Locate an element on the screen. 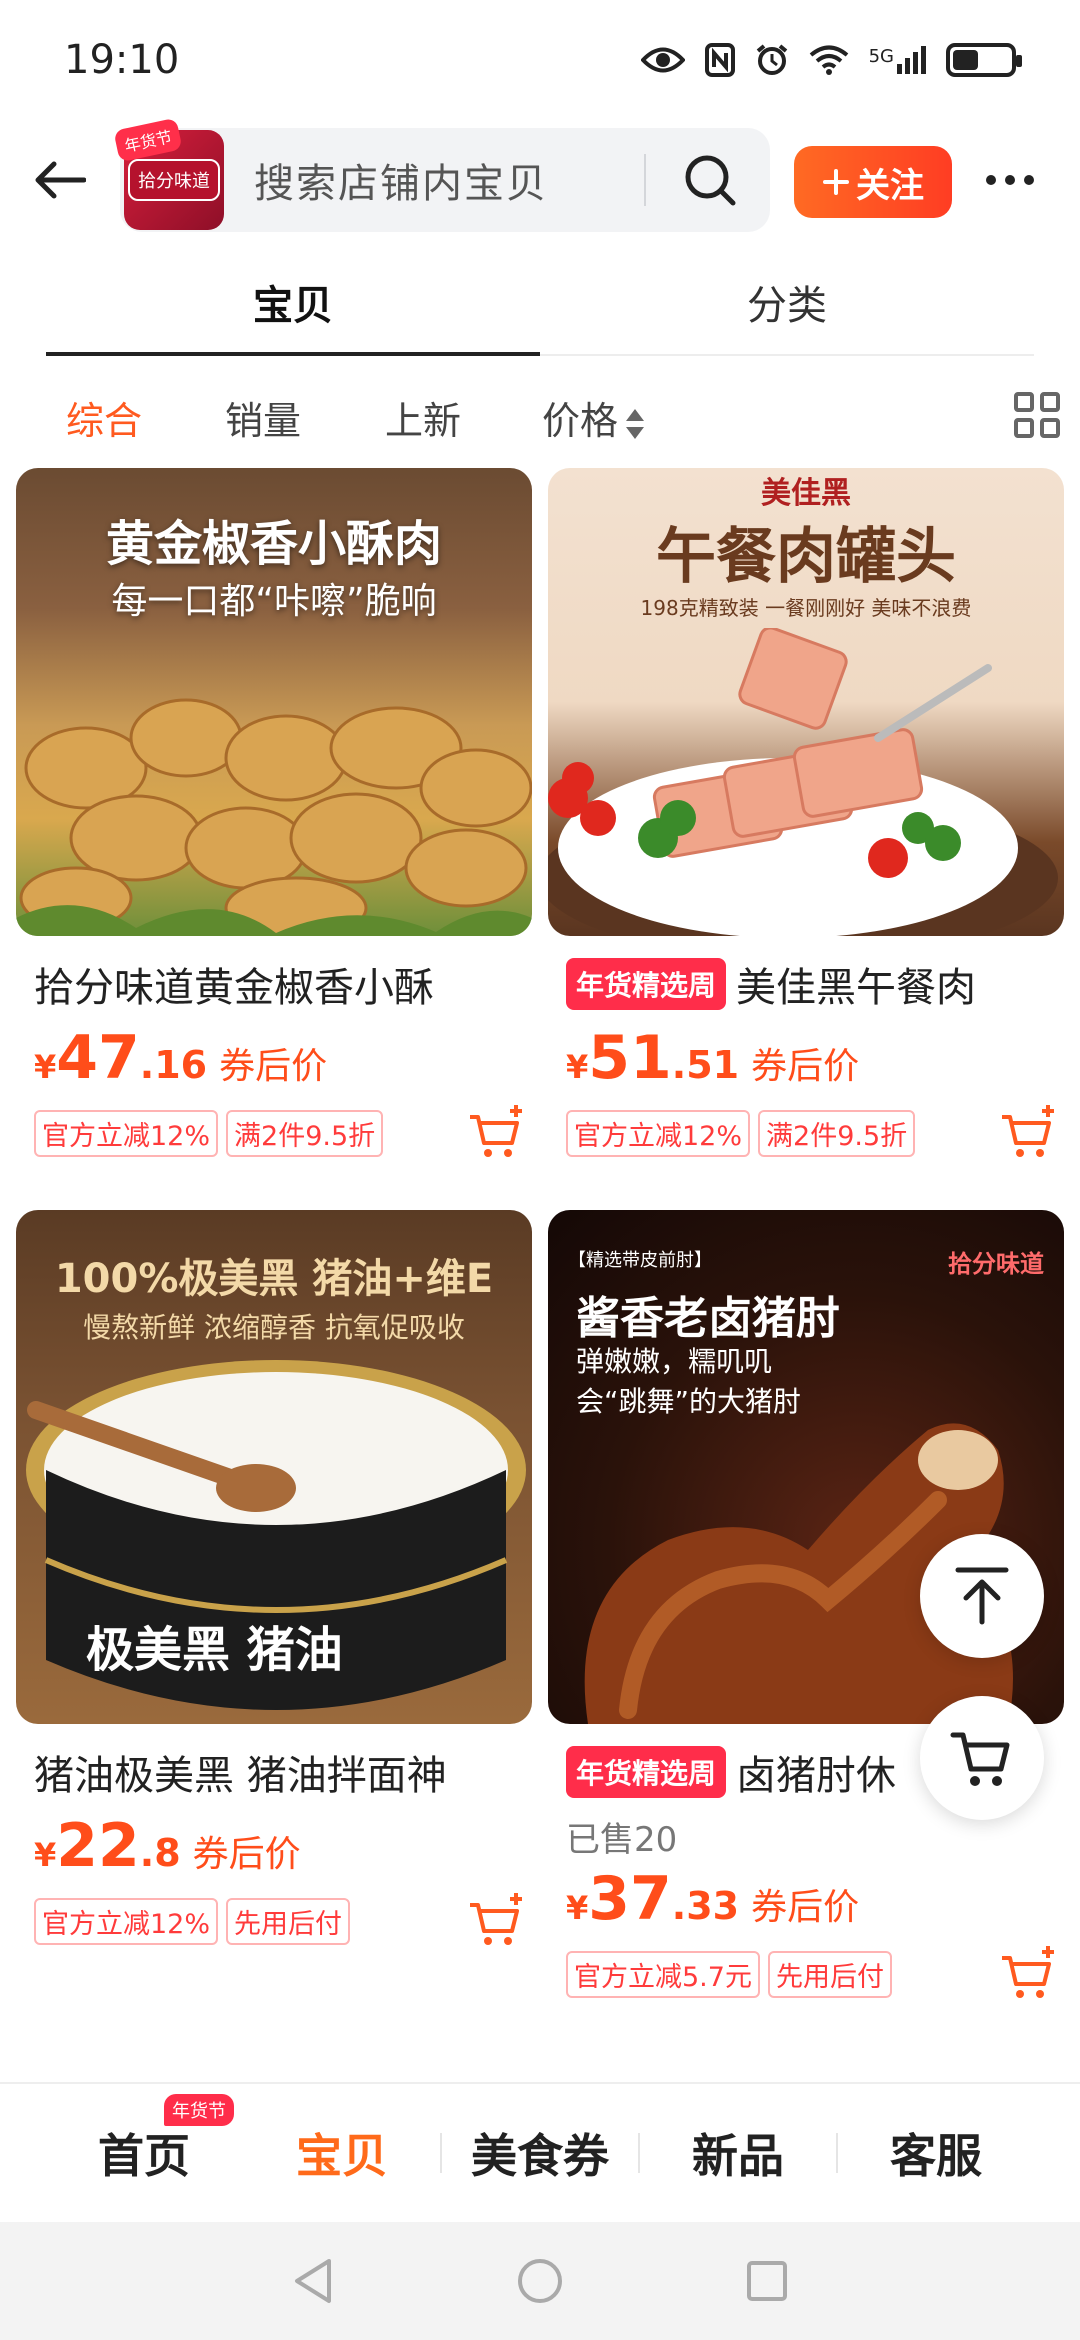  nav-products: 宝贝 is located at coordinates (342, 2153).